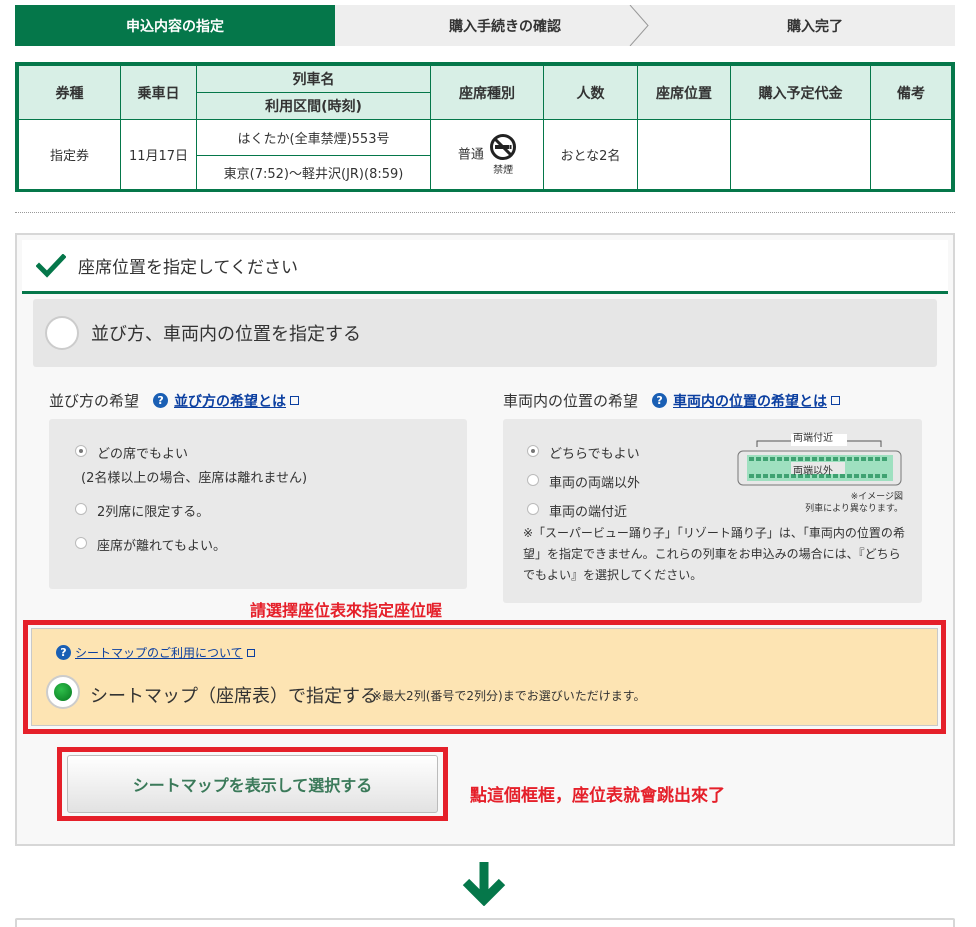 This screenshot has height=927, width=976. Describe the element at coordinates (346, 610) in the screenshot. I see `annotation-top: 請選擇座位表來指定座位喔` at that location.